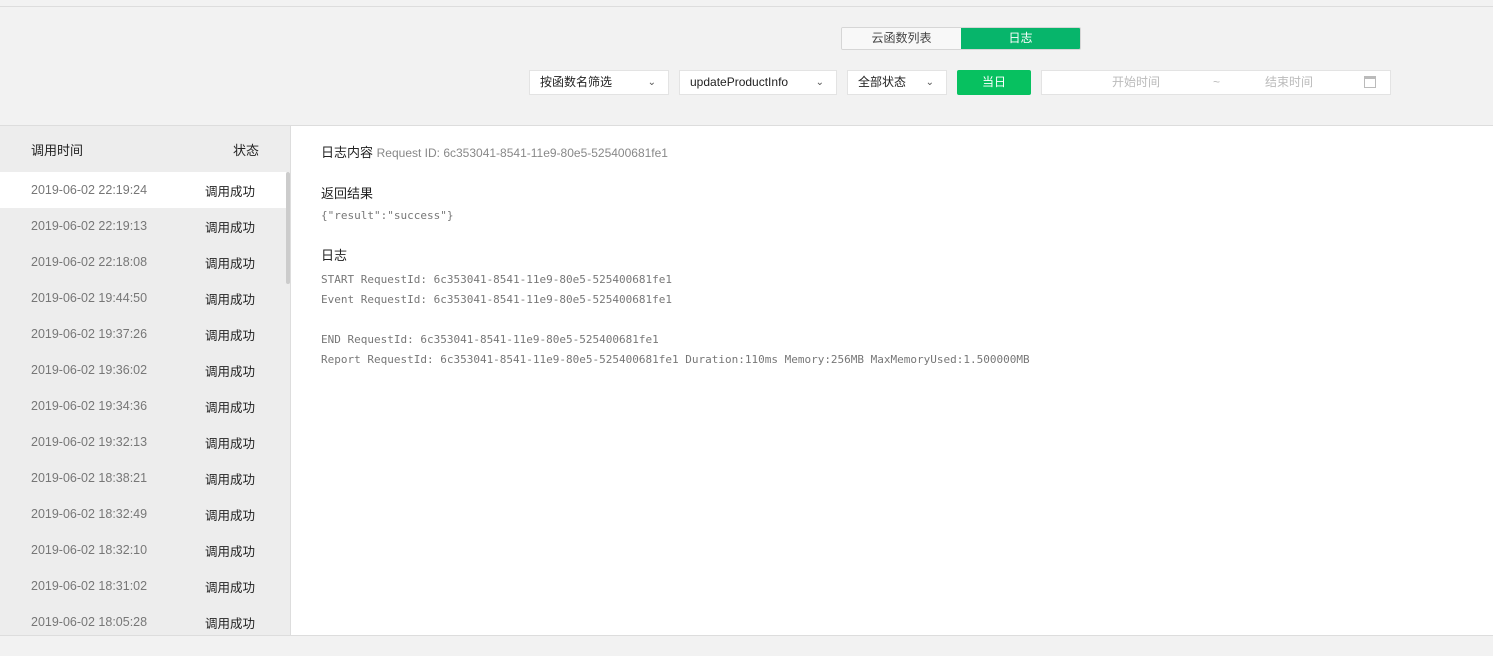 The image size is (1493, 656). I want to click on col-time-header: 调用时间, so click(57, 150).